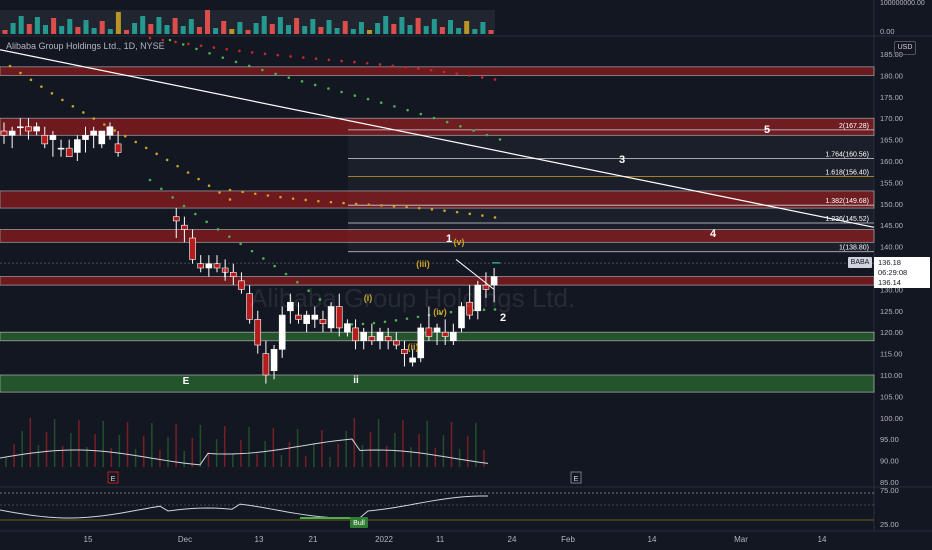  I want to click on time-axis: 15 Dec 13 21 2022 11 24 Feb 14 Mar 14, so click(437, 541).